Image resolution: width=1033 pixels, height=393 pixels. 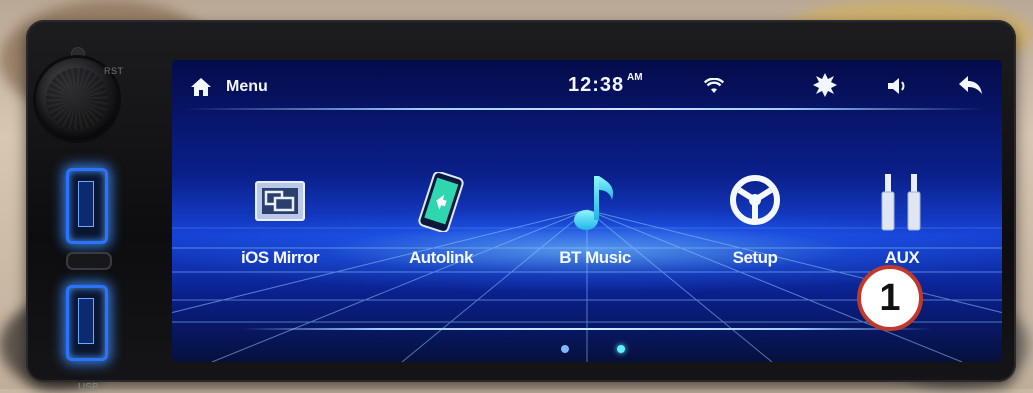 I want to click on status-bar: Menu 12:38 AM, so click(x=587, y=86).